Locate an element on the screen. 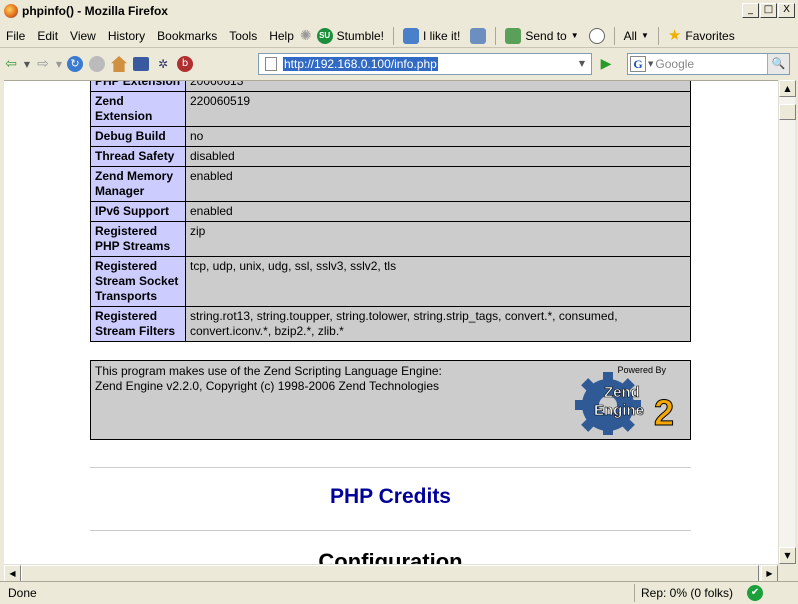  addon-icon is located at coordinates (141, 64).